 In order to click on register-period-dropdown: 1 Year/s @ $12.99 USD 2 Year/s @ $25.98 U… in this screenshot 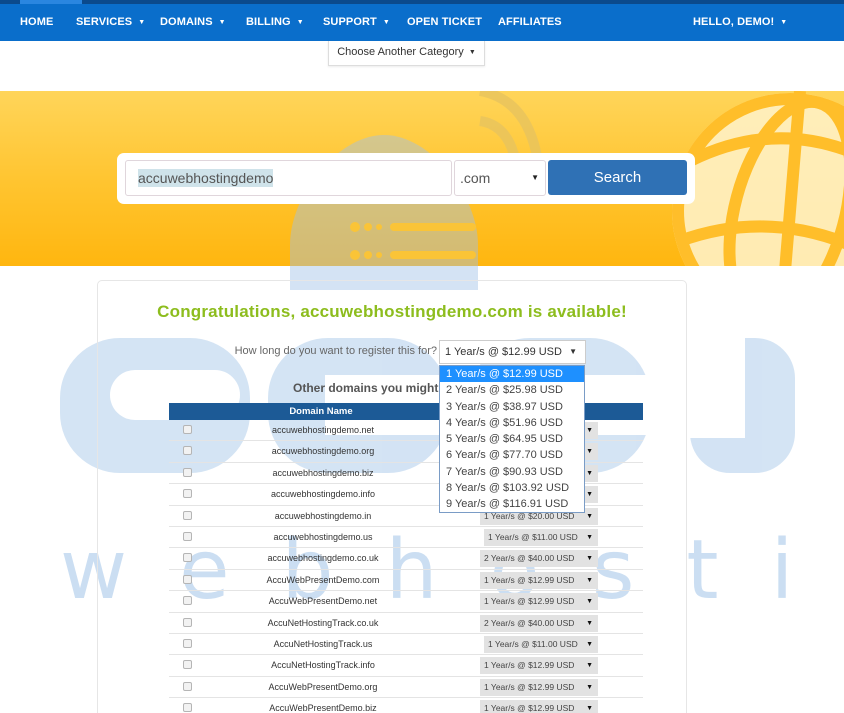, I will do `click(512, 439)`.